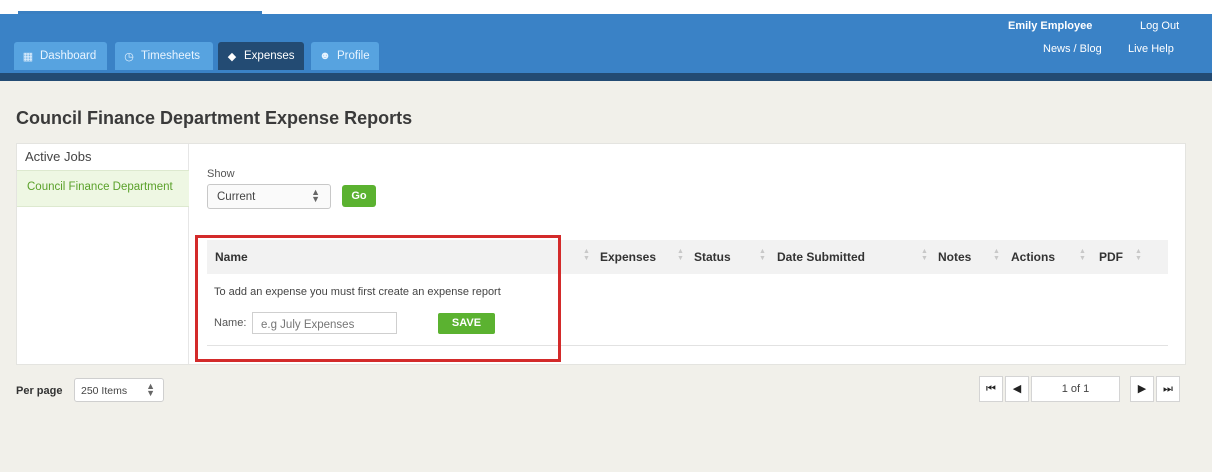  I want to click on column-header-status: Status, so click(712, 257).